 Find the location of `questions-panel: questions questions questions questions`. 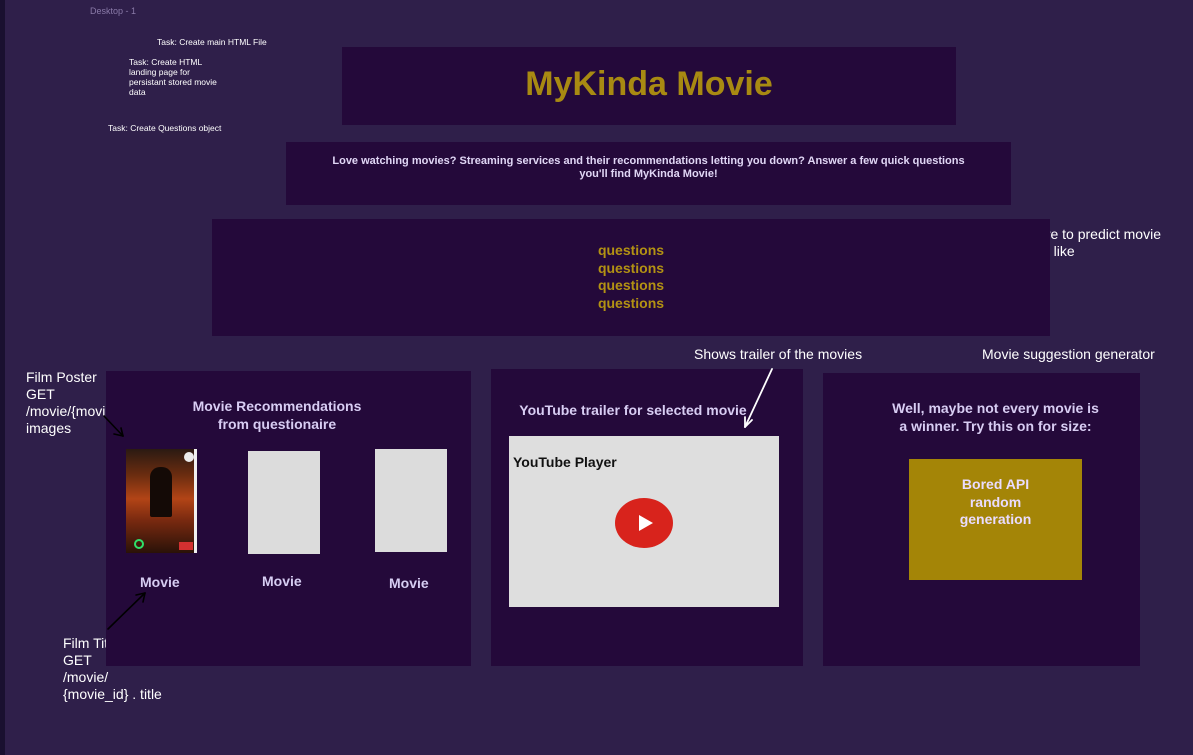

questions-panel: questions questions questions questions is located at coordinates (631, 277).